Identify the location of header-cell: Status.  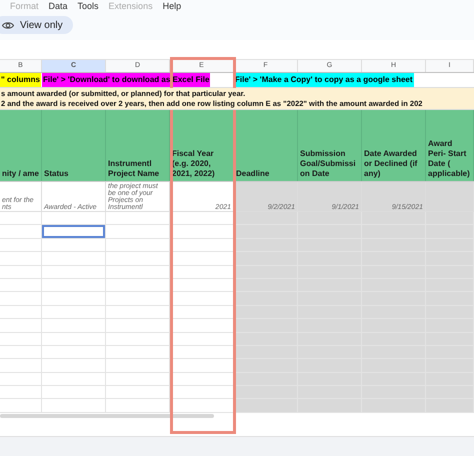
(56, 174).